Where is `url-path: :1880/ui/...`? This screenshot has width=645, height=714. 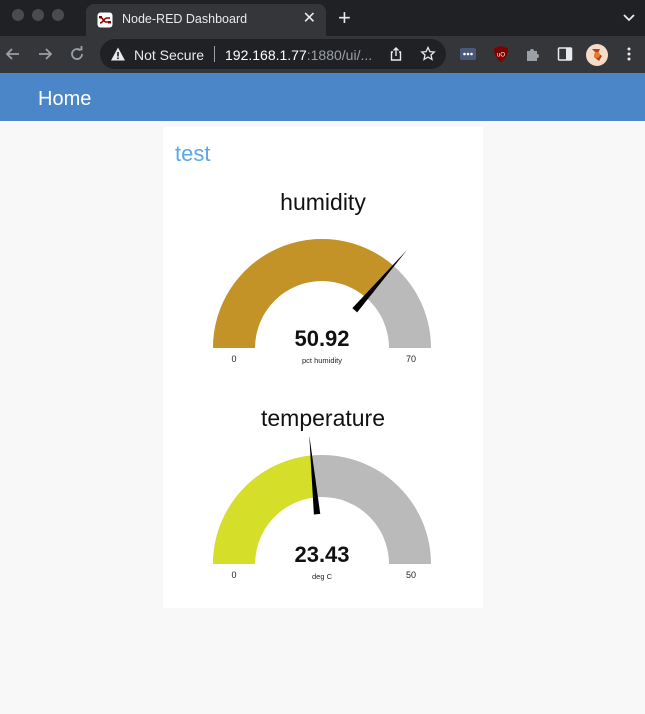 url-path: :1880/ui/... is located at coordinates (339, 55).